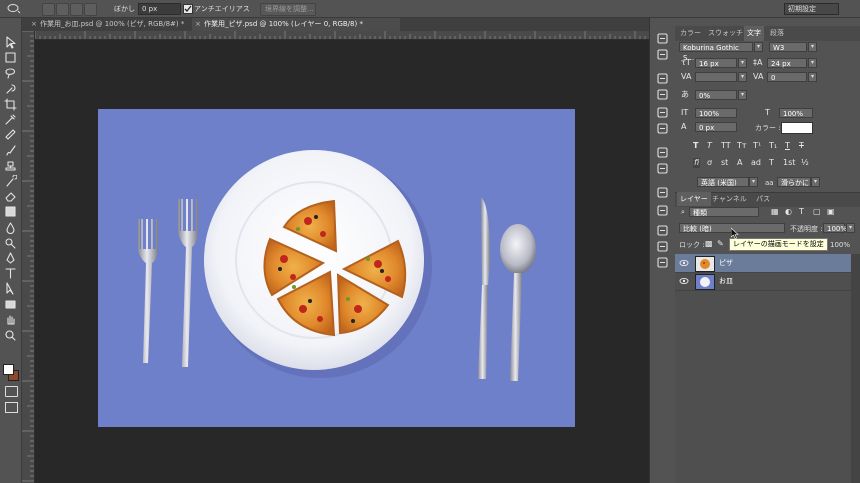 The width and height of the screenshot is (860, 483). What do you see at coordinates (763, 281) in the screenshot?
I see `layer-row-plate: お皿` at bounding box center [763, 281].